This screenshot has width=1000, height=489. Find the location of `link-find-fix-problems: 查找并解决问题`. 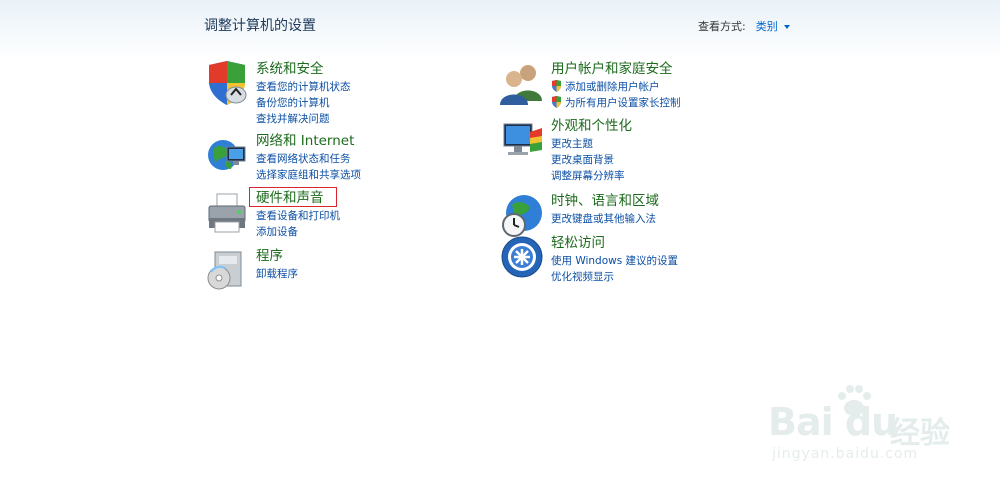

link-find-fix-problems: 查找并解决问题 is located at coordinates (303, 119).